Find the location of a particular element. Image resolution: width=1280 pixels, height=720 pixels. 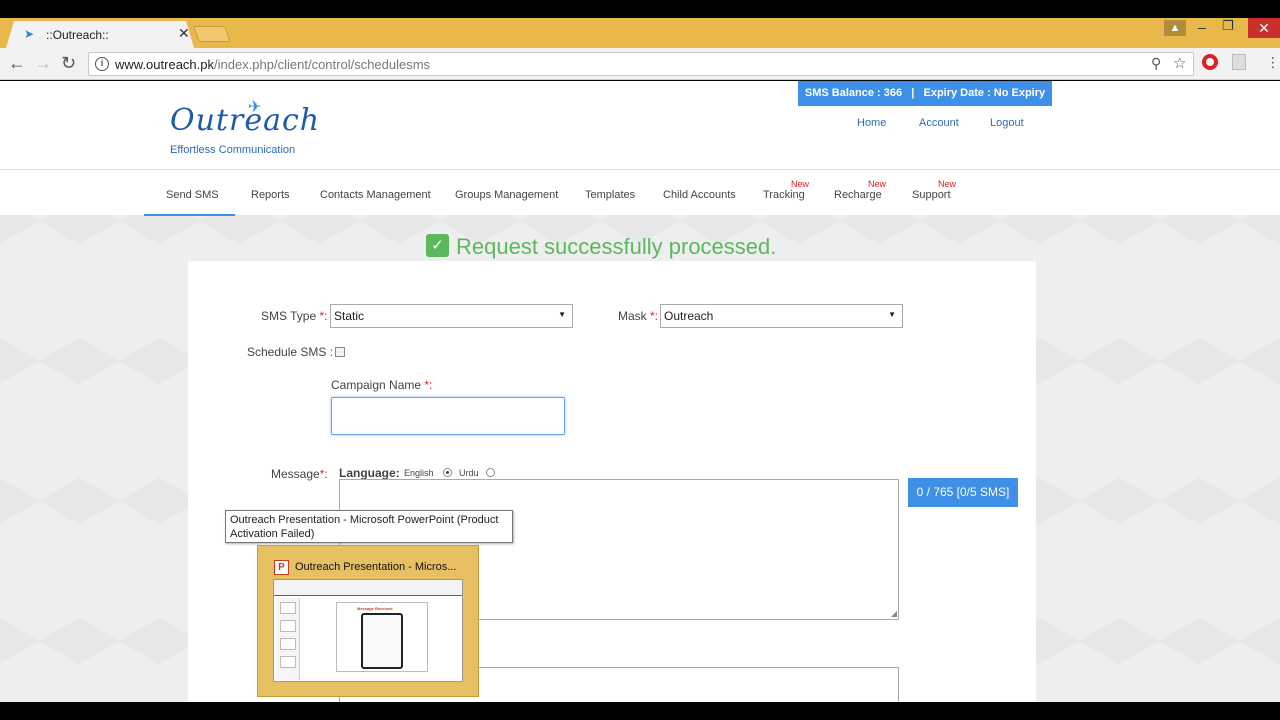

urdu-radio is located at coordinates (490, 472).